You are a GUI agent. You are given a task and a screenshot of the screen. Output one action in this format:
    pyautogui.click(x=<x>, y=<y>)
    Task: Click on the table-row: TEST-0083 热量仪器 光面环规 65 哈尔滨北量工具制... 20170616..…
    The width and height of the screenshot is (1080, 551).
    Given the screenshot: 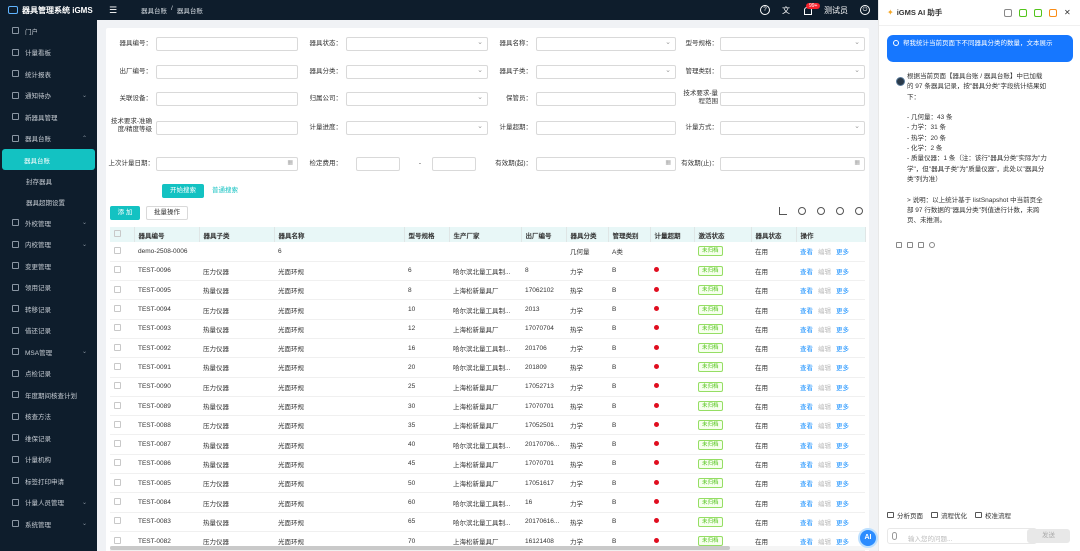 What is the action you would take?
    pyautogui.click(x=487, y=522)
    